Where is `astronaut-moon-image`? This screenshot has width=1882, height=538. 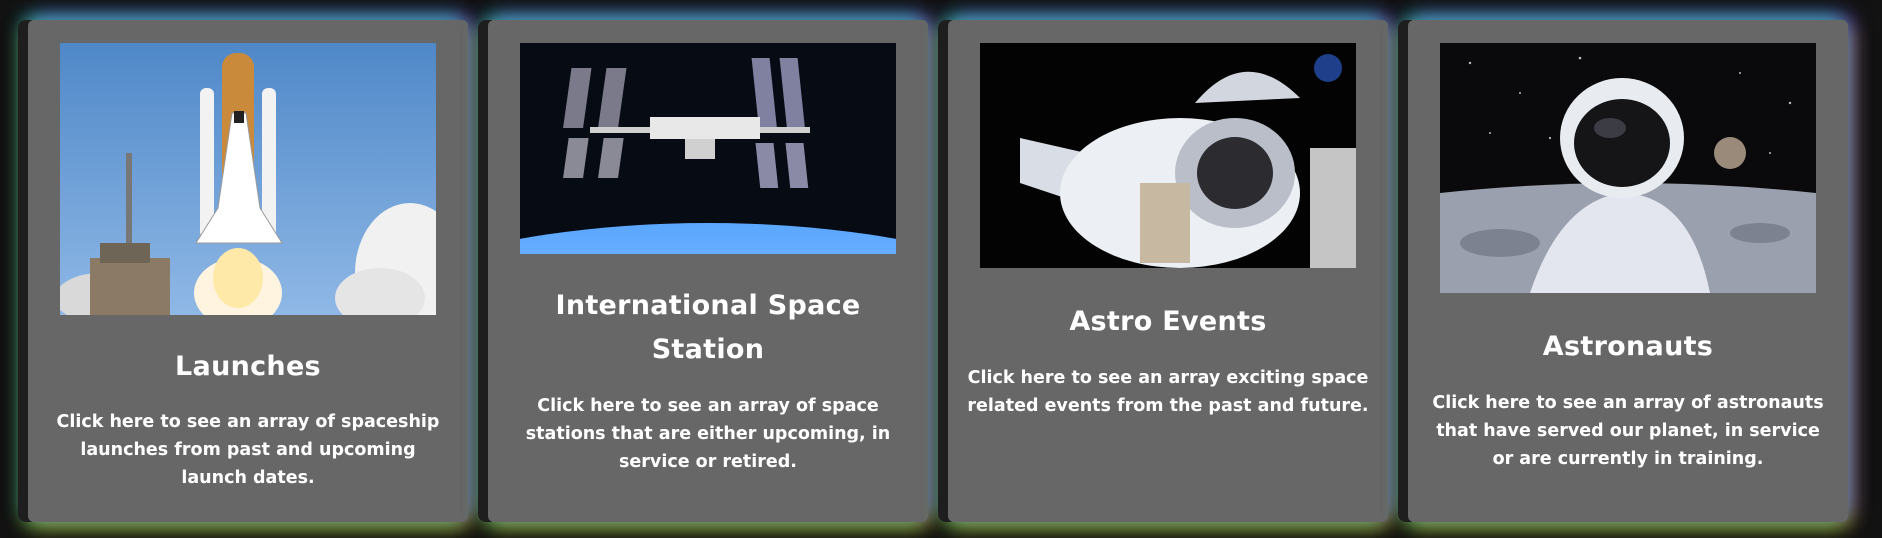
astronaut-moon-image is located at coordinates (1628, 168).